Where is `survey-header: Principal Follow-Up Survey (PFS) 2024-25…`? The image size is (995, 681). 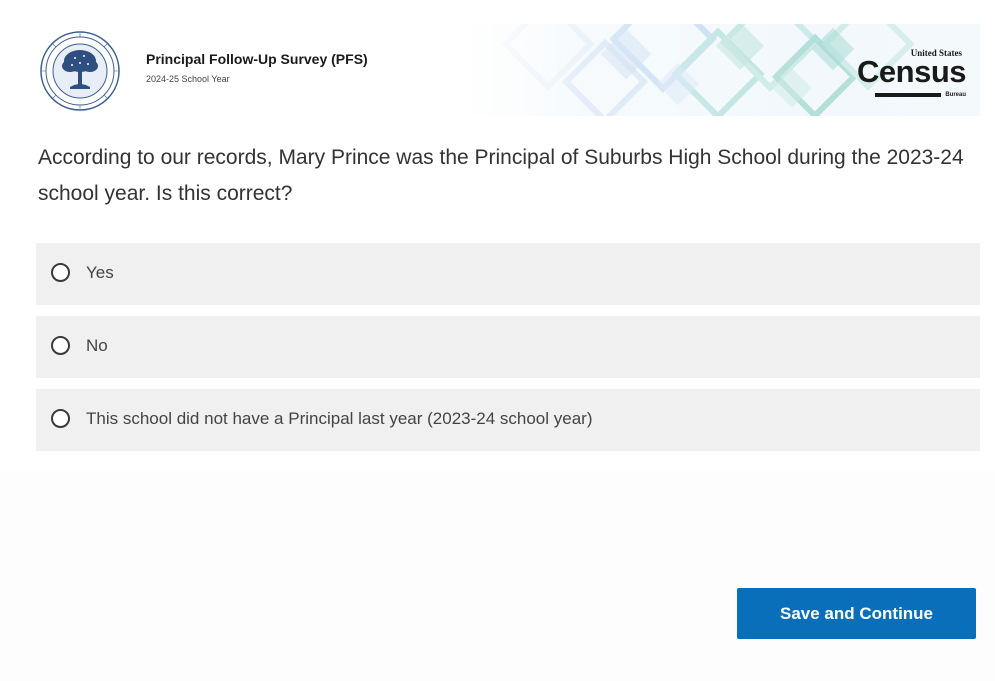
survey-header: Principal Follow-Up Survey (PFS) 2024-25… is located at coordinates (509, 70).